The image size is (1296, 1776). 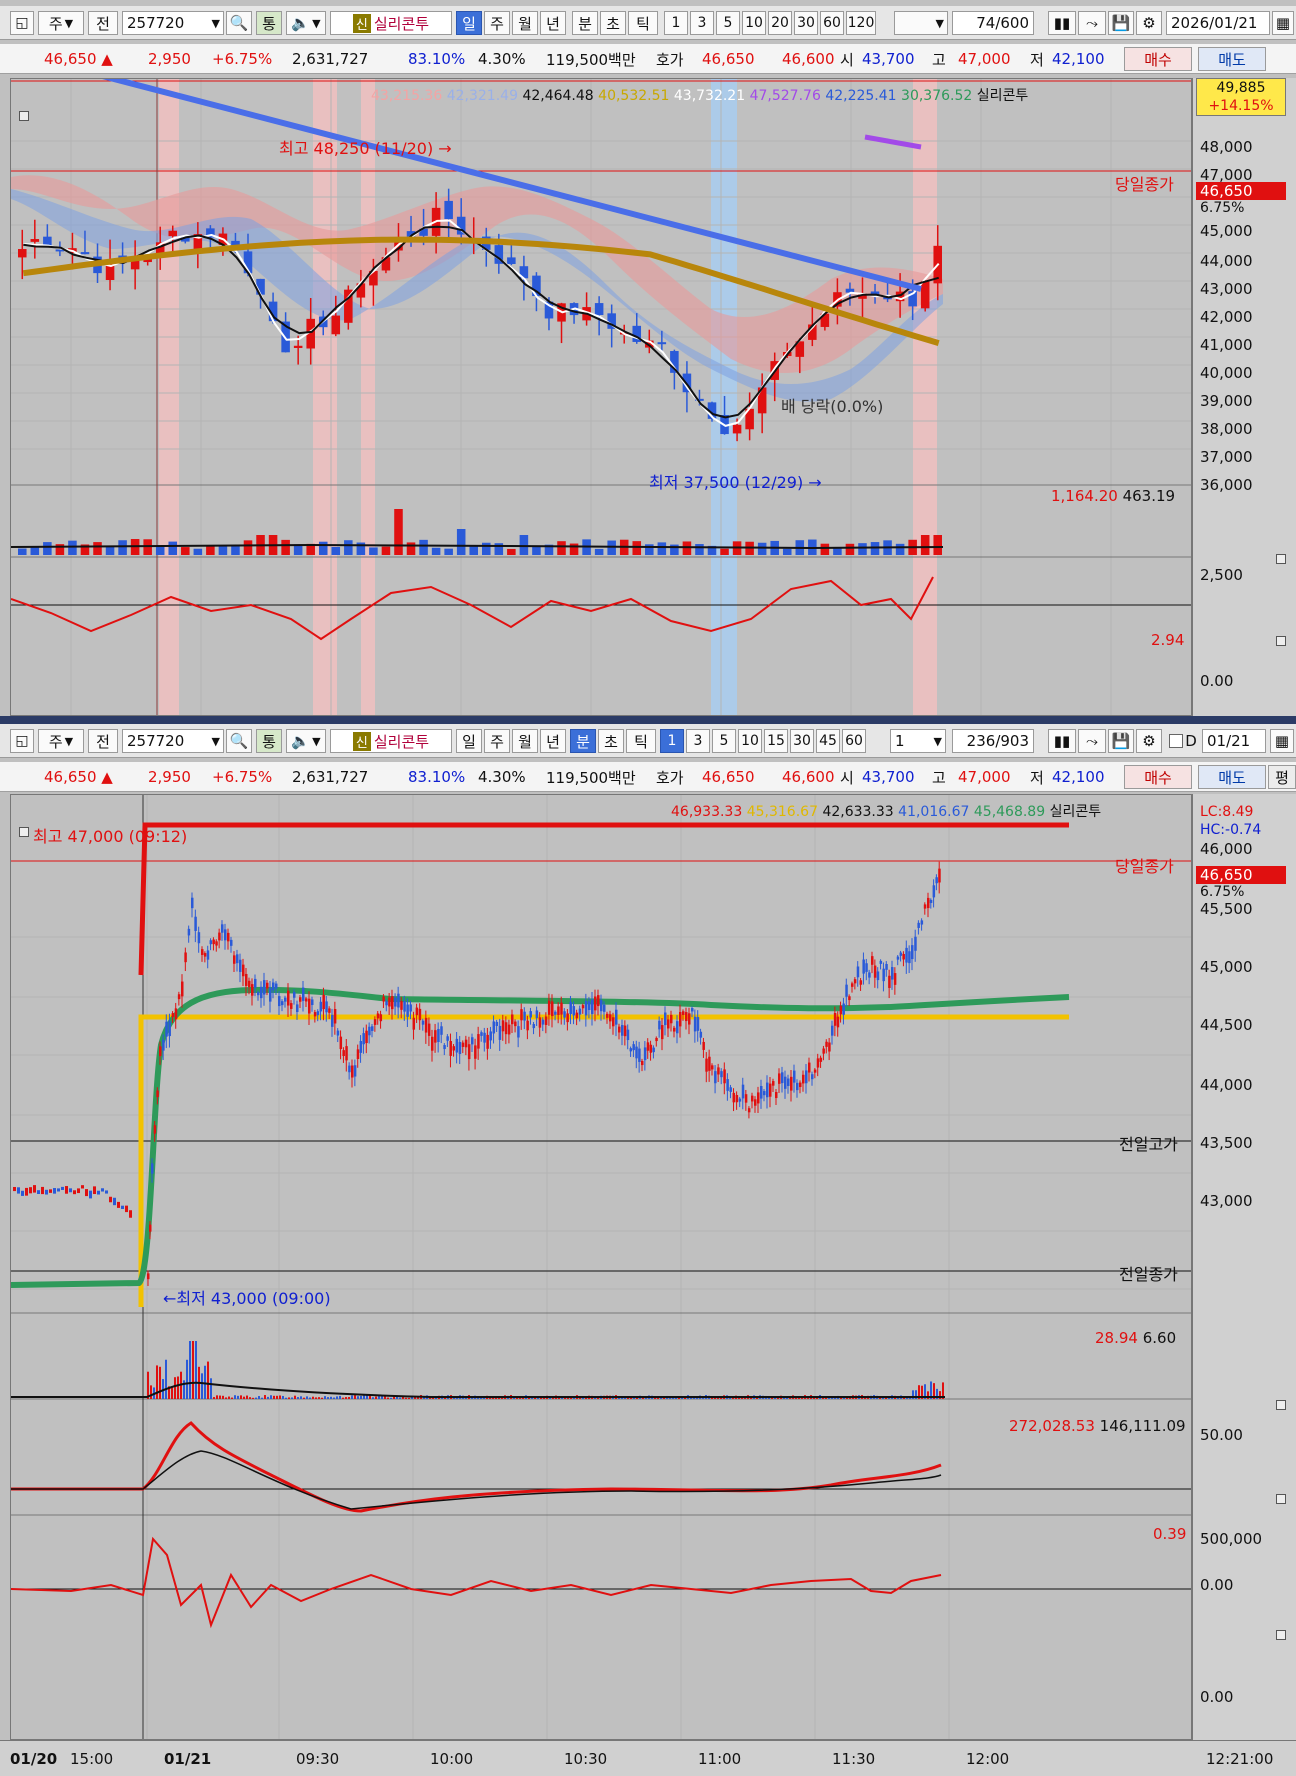 What do you see at coordinates (1234, 741) in the screenshot?
I see `date-input: 01/21` at bounding box center [1234, 741].